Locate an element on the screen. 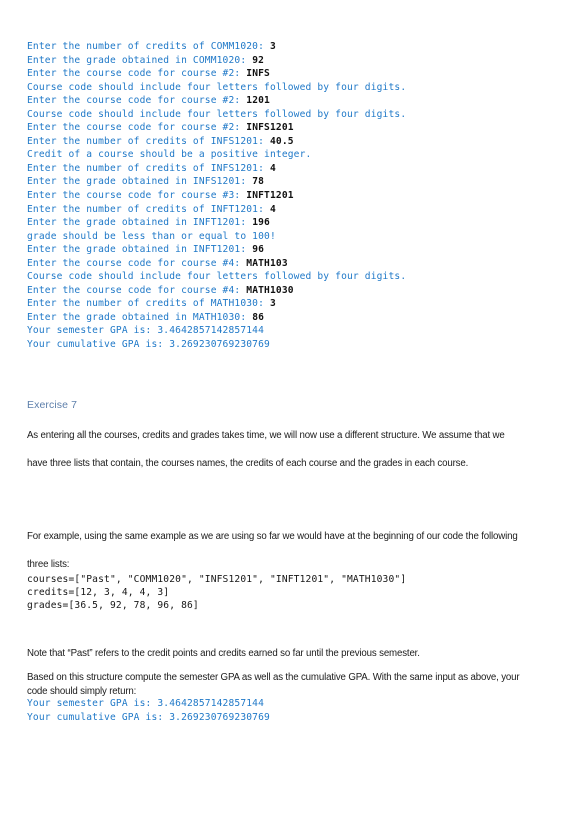 Image resolution: width=576 pixels, height=815 pixels. console-user-input: INFT1201 is located at coordinates (270, 196).